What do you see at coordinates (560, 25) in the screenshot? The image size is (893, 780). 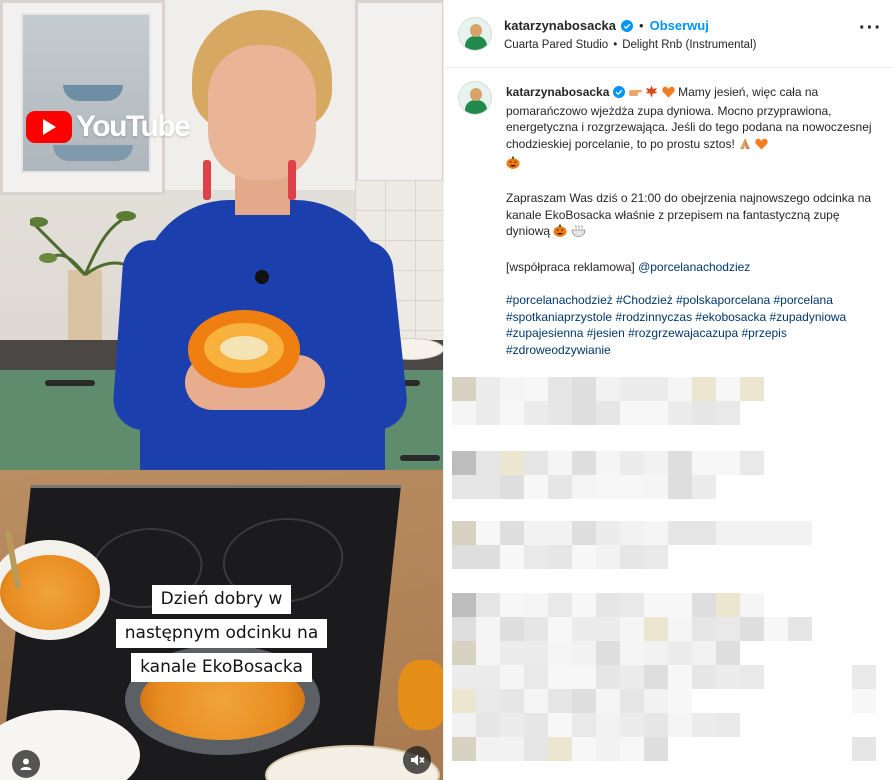 I see `username-link: katarzynabosacka` at bounding box center [560, 25].